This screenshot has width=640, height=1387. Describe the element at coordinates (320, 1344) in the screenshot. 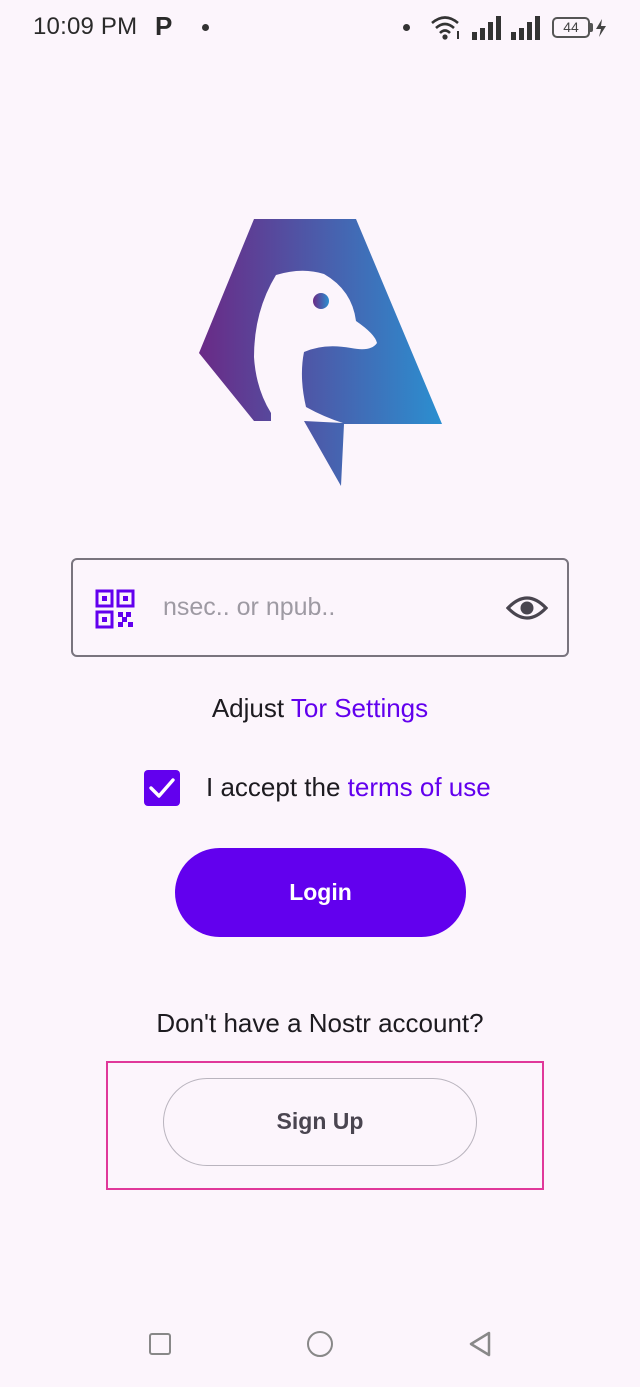

I see `home-nav-button` at that location.